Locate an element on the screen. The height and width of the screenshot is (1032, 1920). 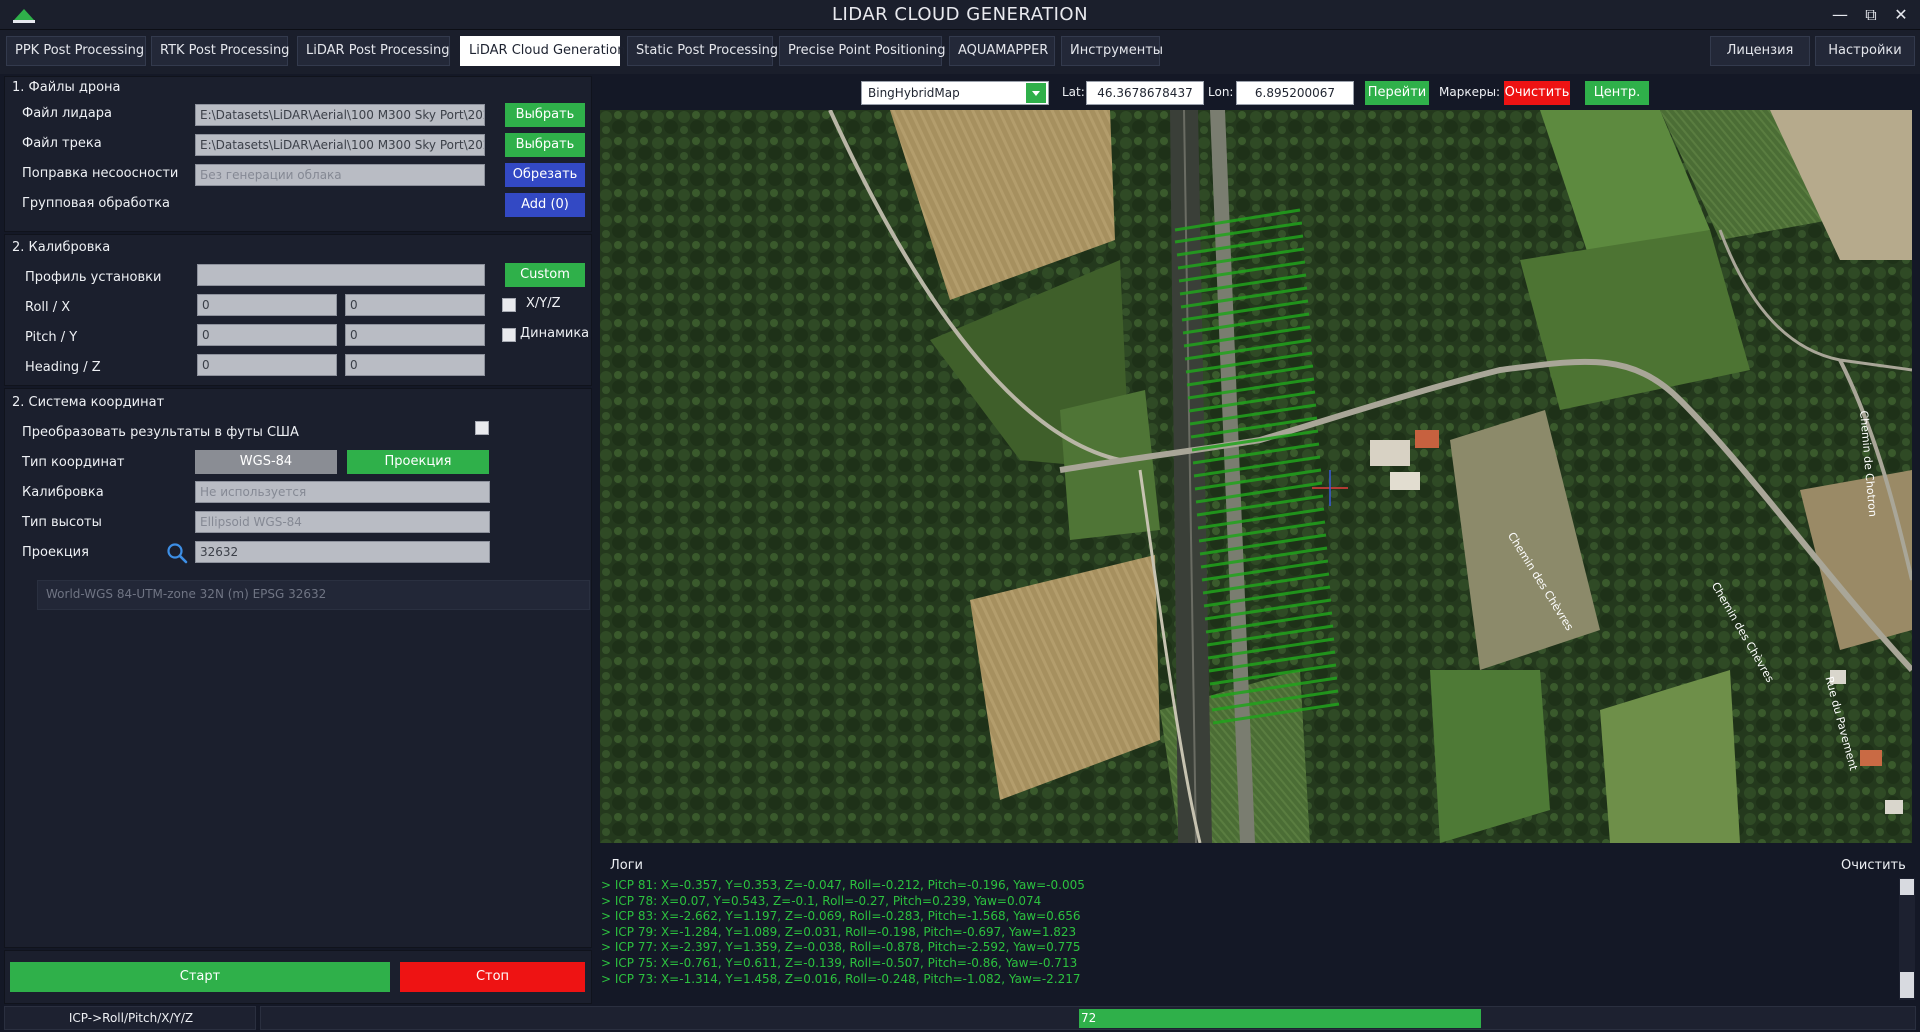
pitch-label: Pitch / Y is located at coordinates (51, 337).